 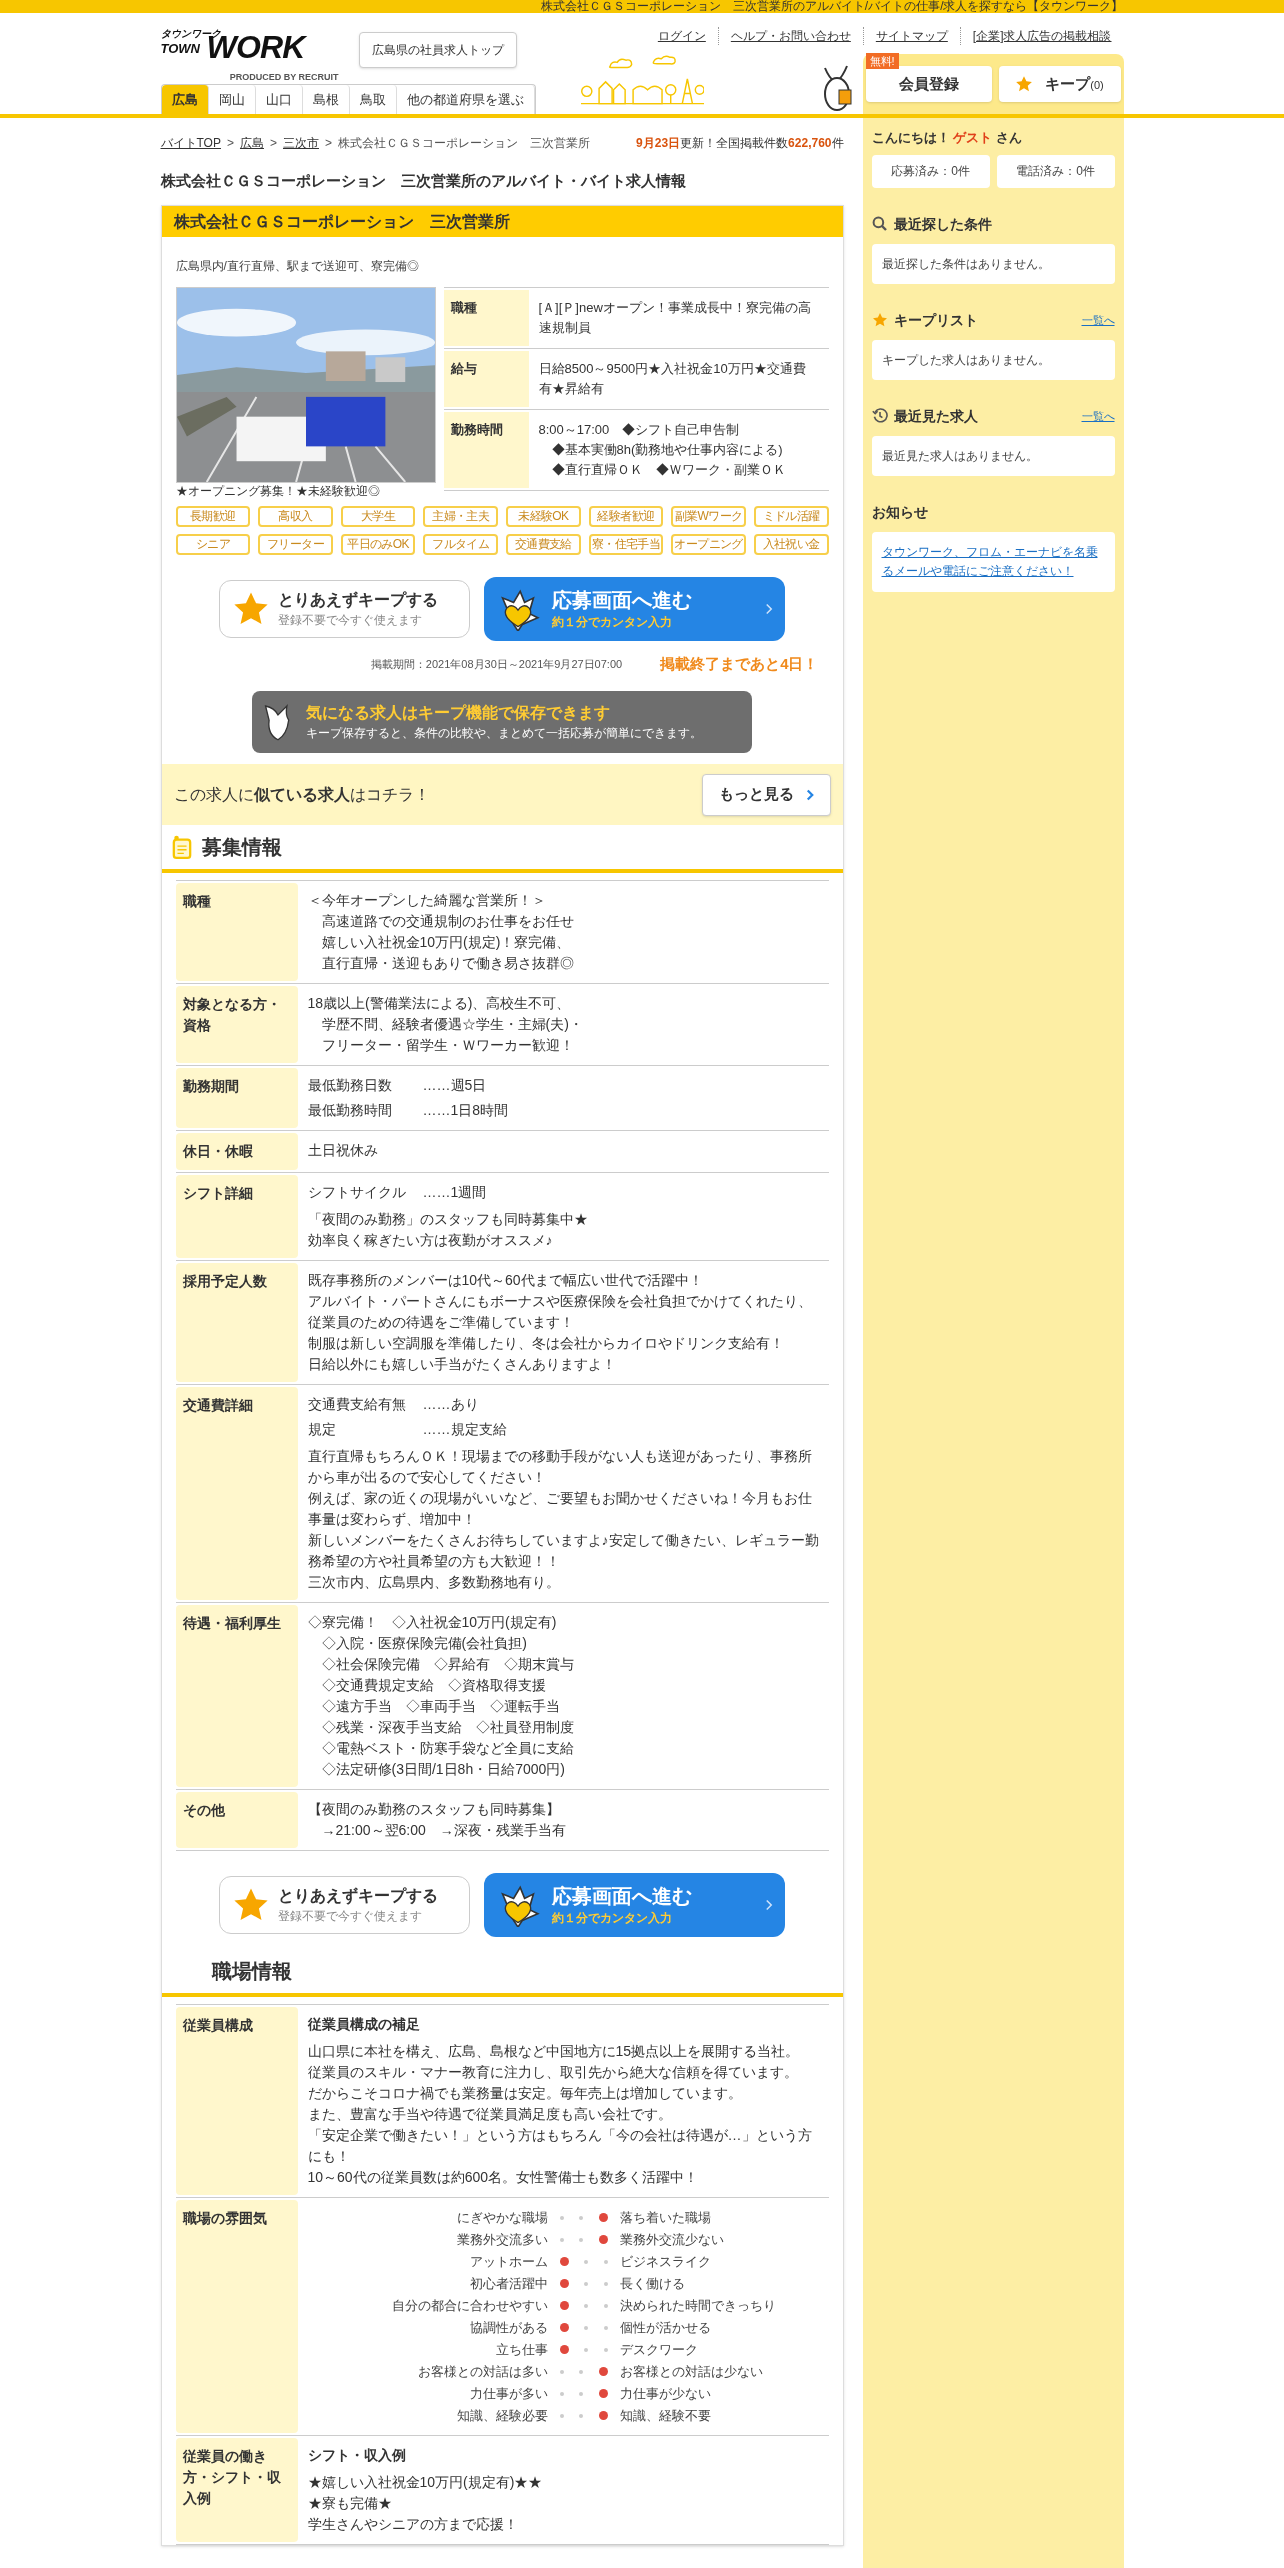 I want to click on scale-right-label: 知識、経験不要, so click(x=665, y=2416).